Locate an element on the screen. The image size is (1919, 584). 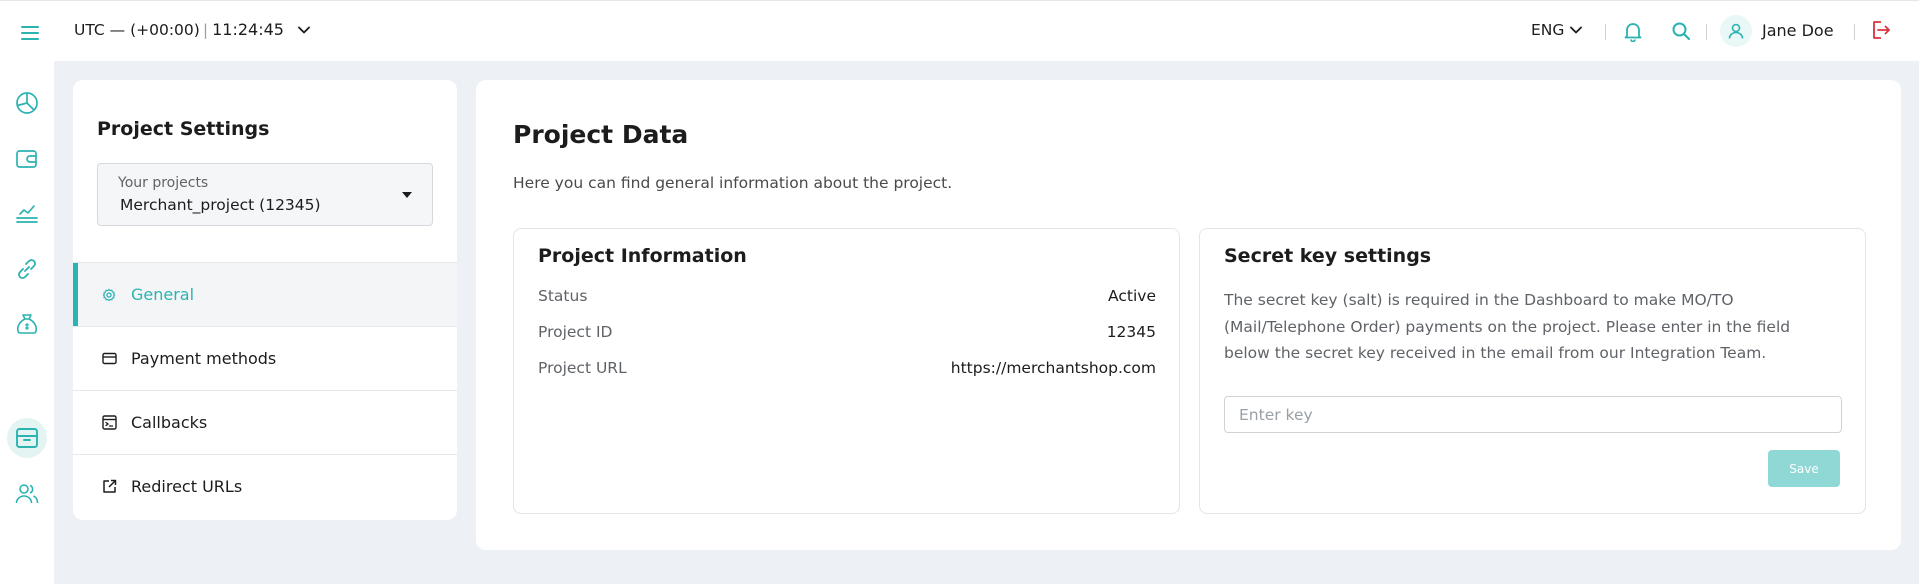
user-name: Jane Doe is located at coordinates (1798, 30).